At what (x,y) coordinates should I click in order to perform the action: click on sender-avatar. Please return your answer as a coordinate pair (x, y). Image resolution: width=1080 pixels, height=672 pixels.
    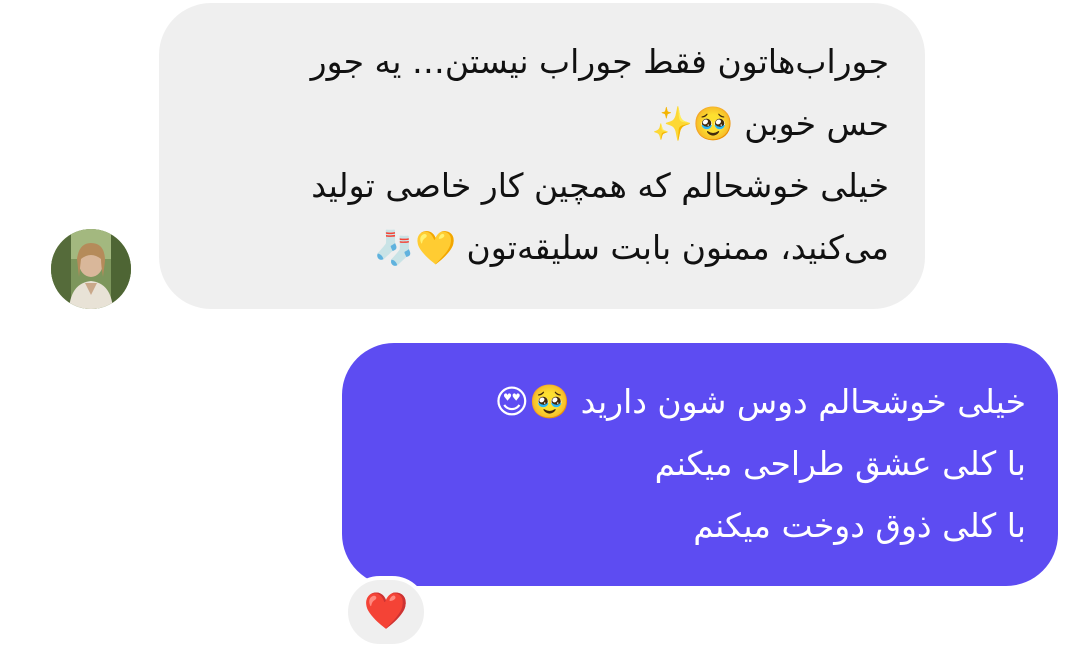
    Looking at the image, I should click on (91, 269).